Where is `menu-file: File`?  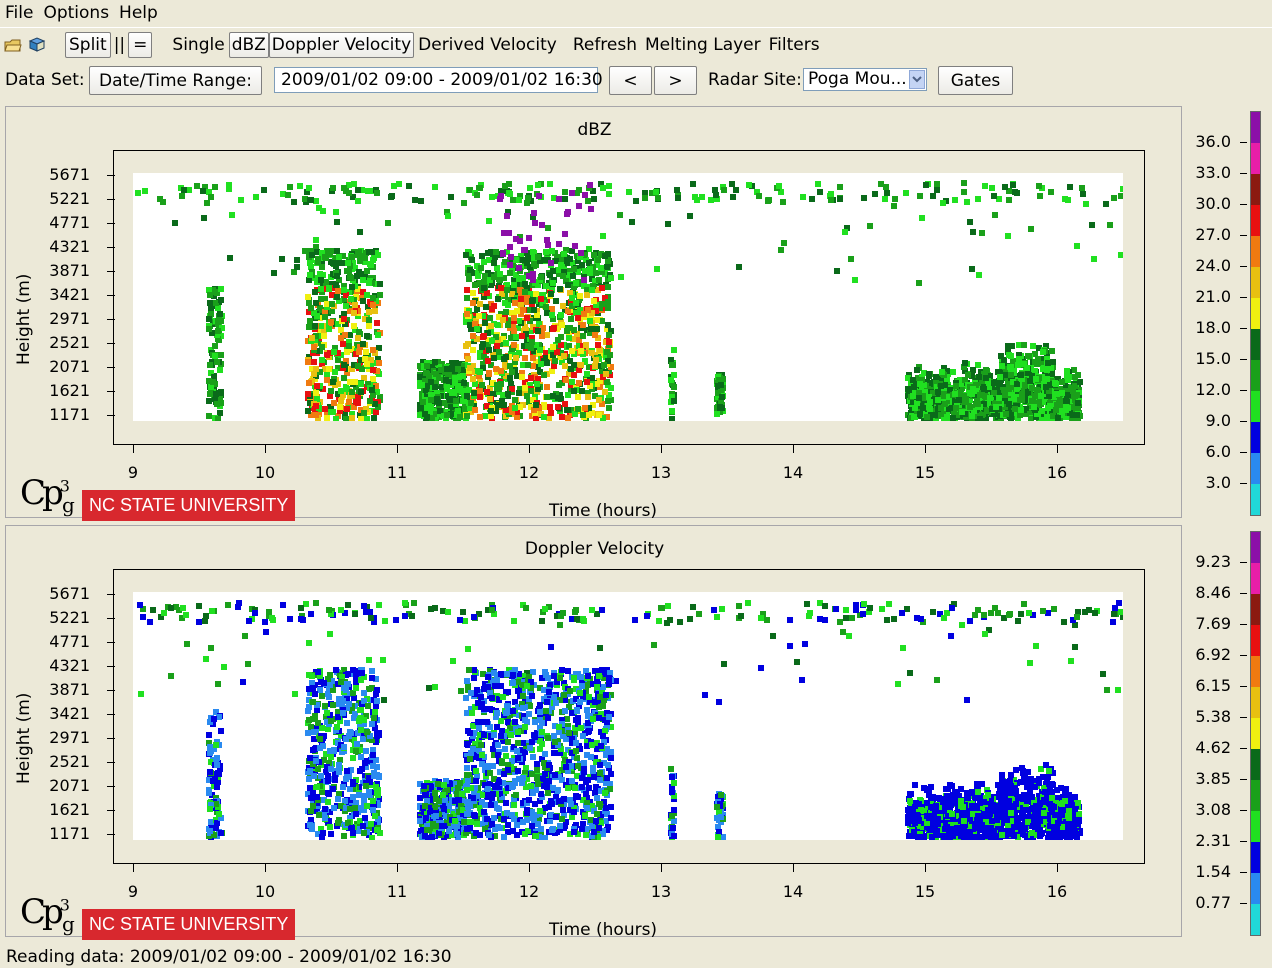
menu-file: File is located at coordinates (19, 13).